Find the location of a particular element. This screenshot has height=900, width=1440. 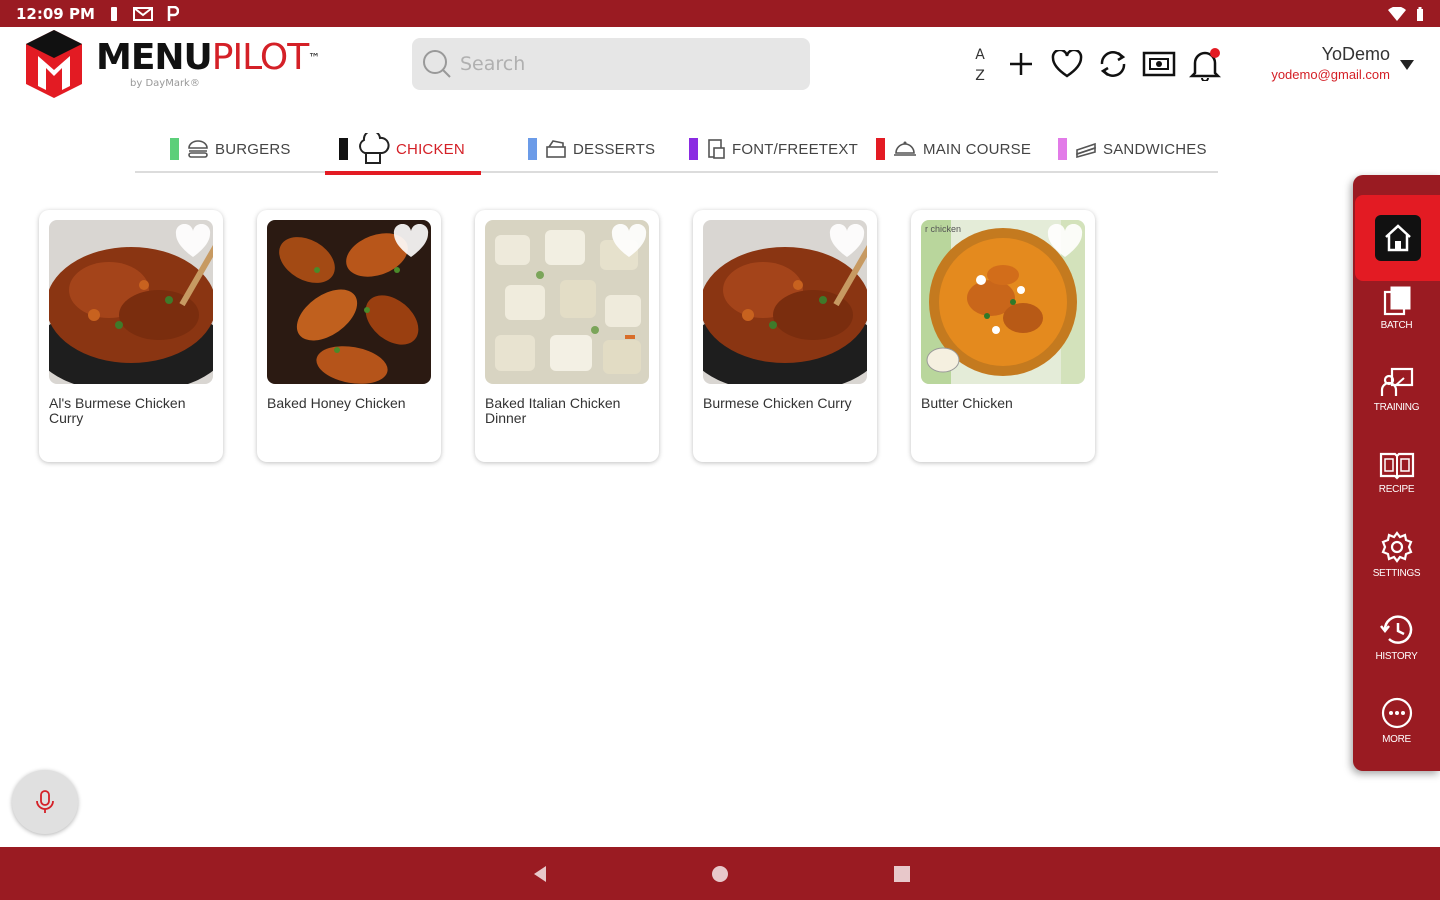

sync-button is located at coordinates (1113, 64).